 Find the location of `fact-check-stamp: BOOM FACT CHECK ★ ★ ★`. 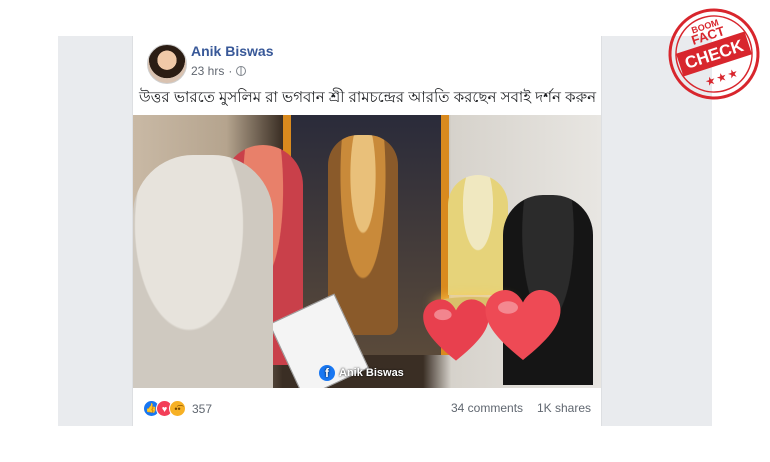

fact-check-stamp: BOOM FACT CHECK ★ ★ ★ is located at coordinates (714, 54).